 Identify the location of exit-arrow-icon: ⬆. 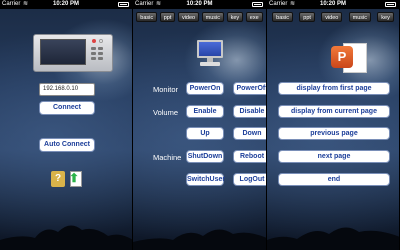
(74, 178).